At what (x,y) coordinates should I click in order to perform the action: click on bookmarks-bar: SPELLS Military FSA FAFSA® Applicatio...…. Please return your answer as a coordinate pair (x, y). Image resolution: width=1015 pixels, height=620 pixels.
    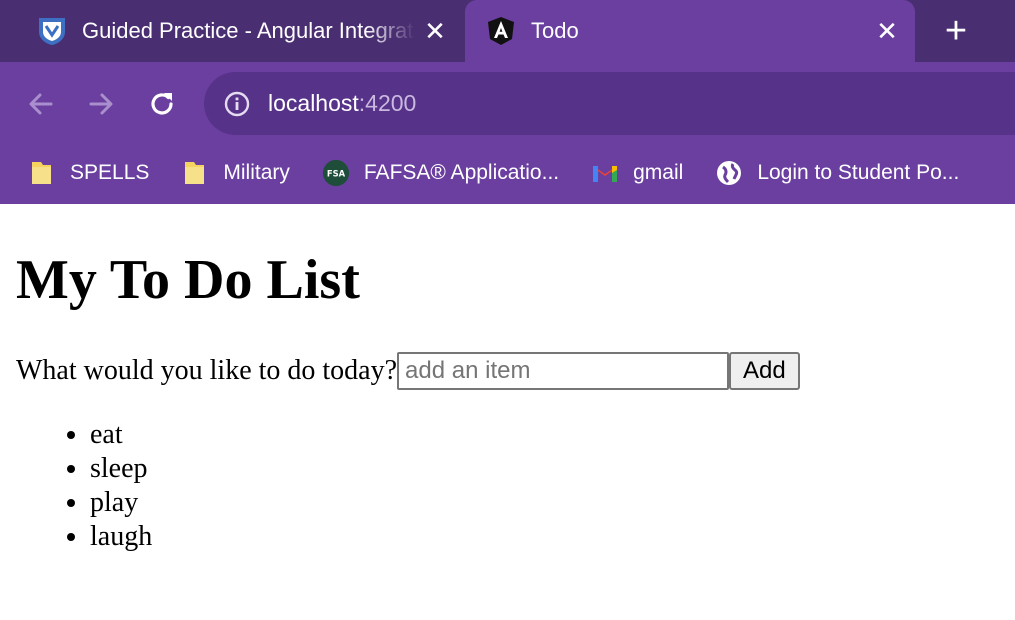
    Looking at the image, I should click on (507, 172).